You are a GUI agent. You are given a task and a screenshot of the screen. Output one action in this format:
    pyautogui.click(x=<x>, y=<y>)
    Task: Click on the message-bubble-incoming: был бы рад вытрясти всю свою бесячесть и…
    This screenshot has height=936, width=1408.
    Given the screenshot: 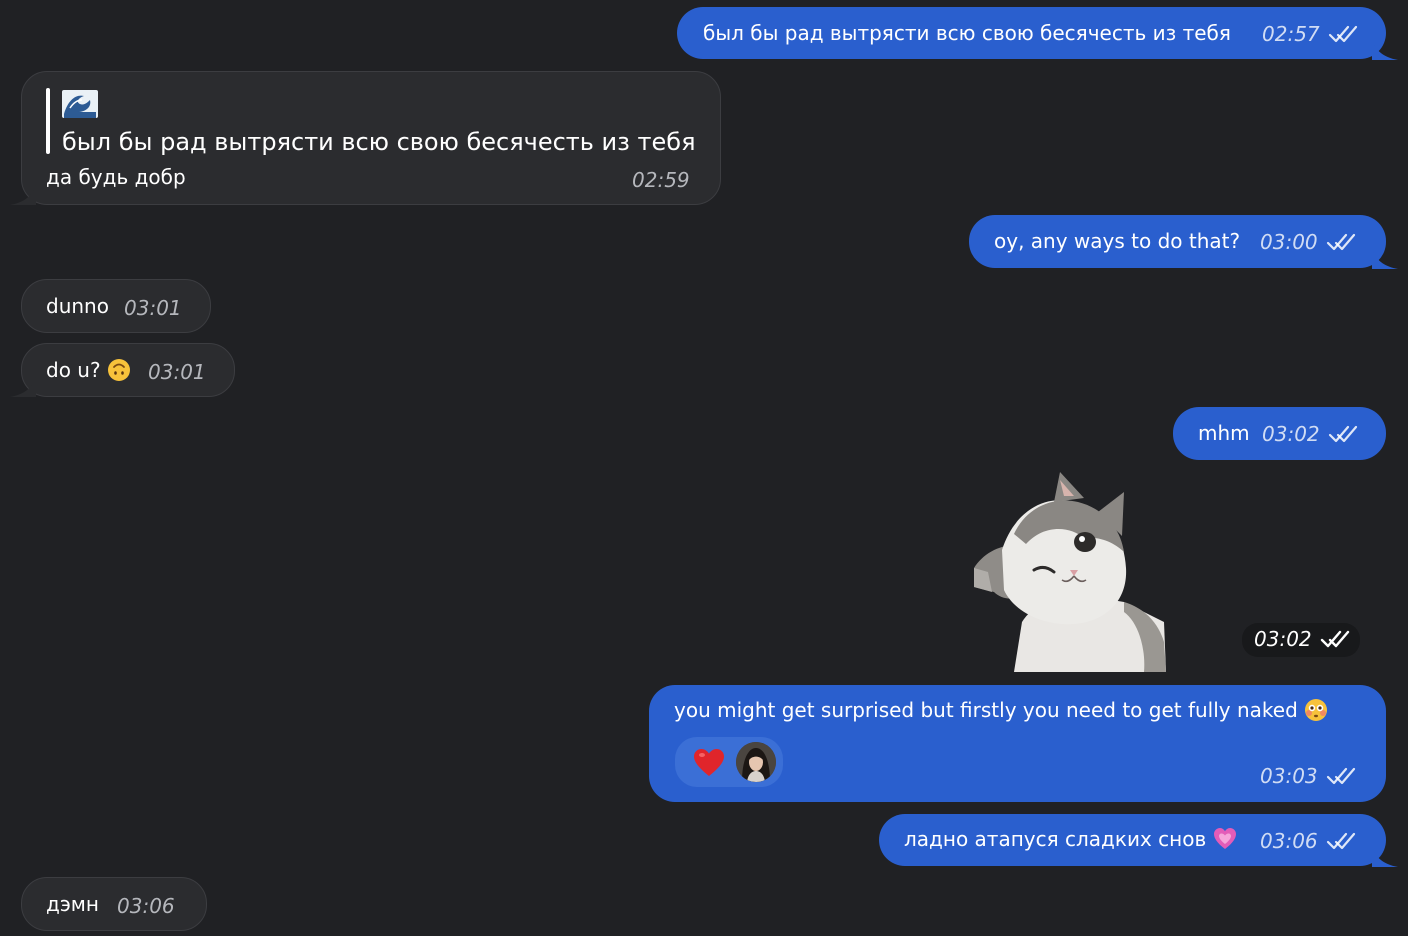 What is the action you would take?
    pyautogui.click(x=365, y=138)
    